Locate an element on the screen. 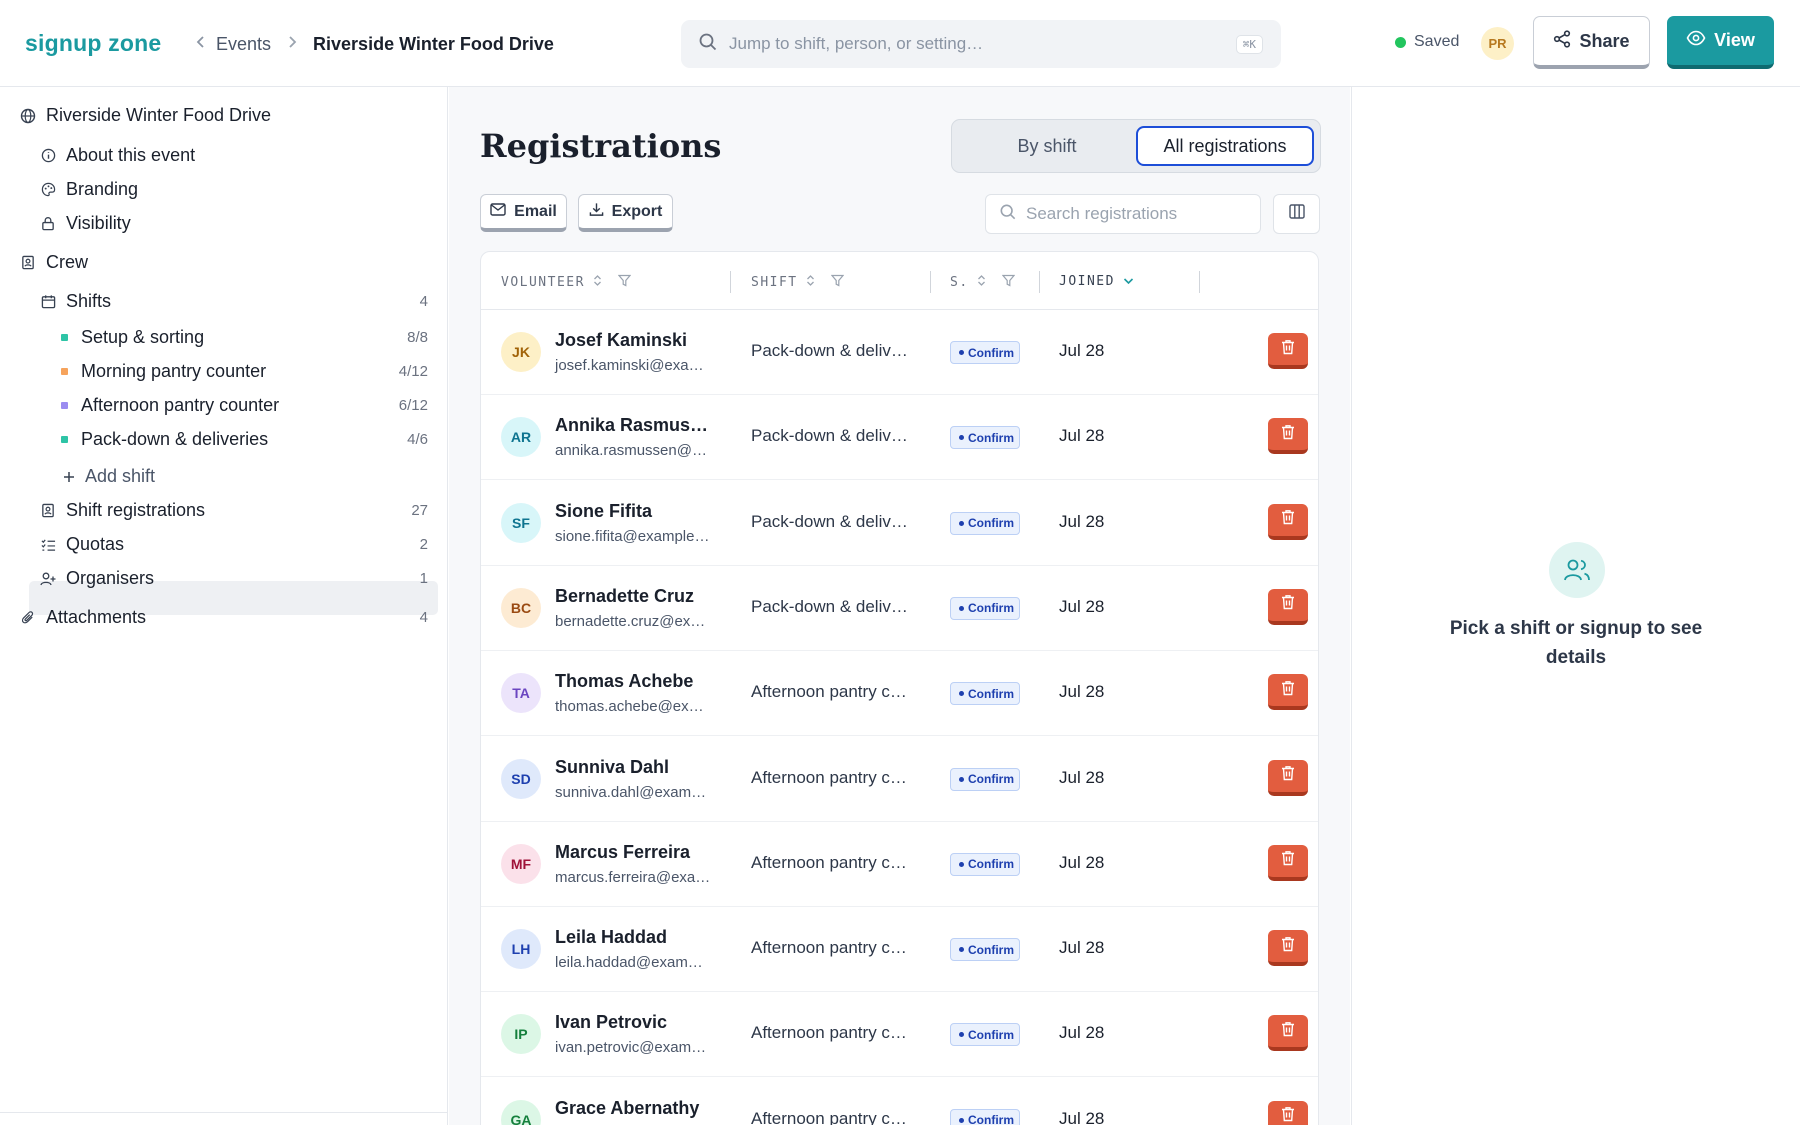 The width and height of the screenshot is (1800, 1125). view-button: View is located at coordinates (1720, 42).